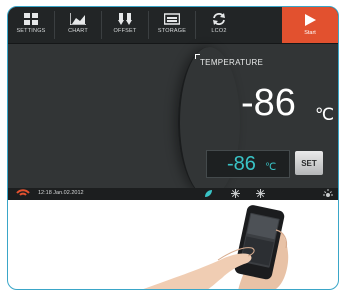  I want to click on top-toolbar: SETTINGS CHART OFFSET STORAGE LCO2 Start, so click(173, 25).